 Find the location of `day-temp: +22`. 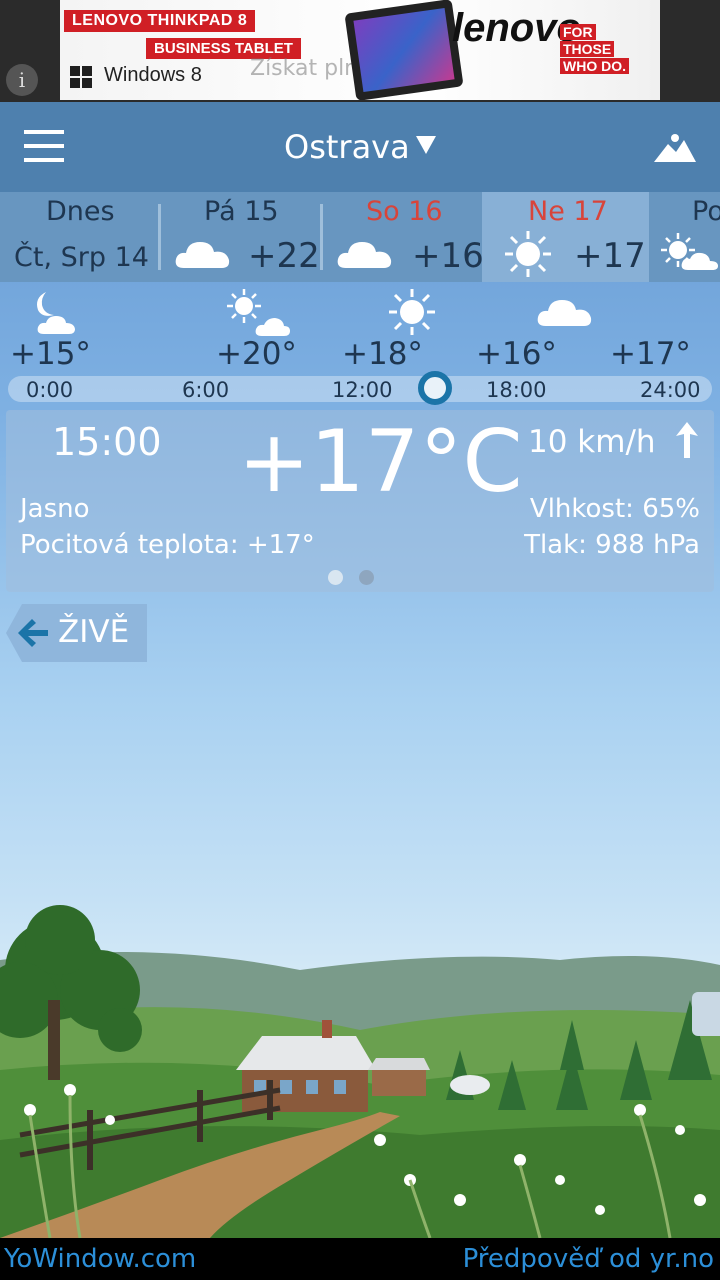

day-temp: +22 is located at coordinates (284, 256).